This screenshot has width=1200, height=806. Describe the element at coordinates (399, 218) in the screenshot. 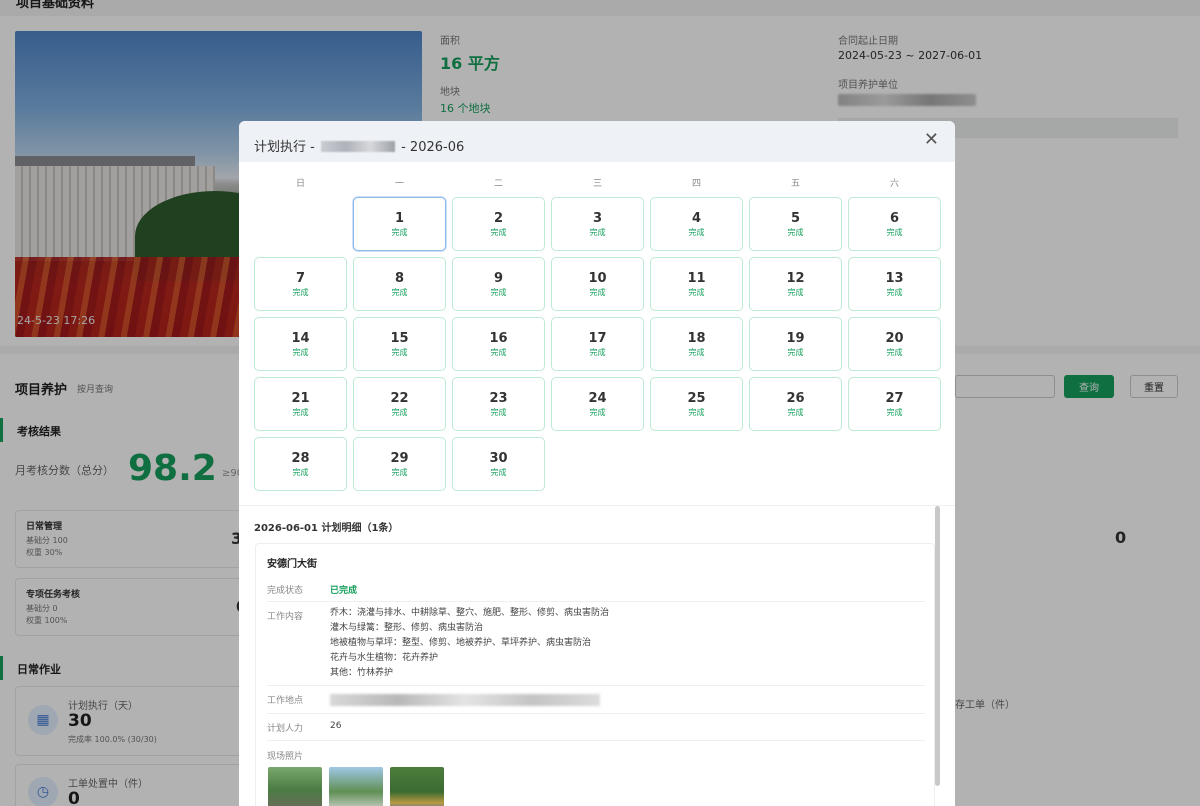

I see `day-number: 1` at that location.